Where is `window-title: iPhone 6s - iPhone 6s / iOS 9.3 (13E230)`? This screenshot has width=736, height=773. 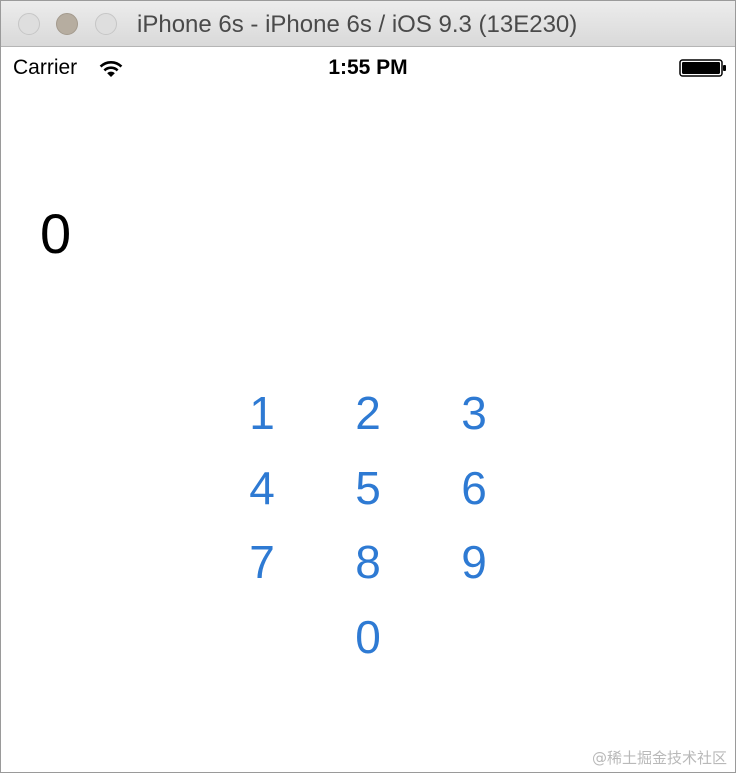 window-title: iPhone 6s - iPhone 6s / iOS 9.3 (13E230) is located at coordinates (357, 24).